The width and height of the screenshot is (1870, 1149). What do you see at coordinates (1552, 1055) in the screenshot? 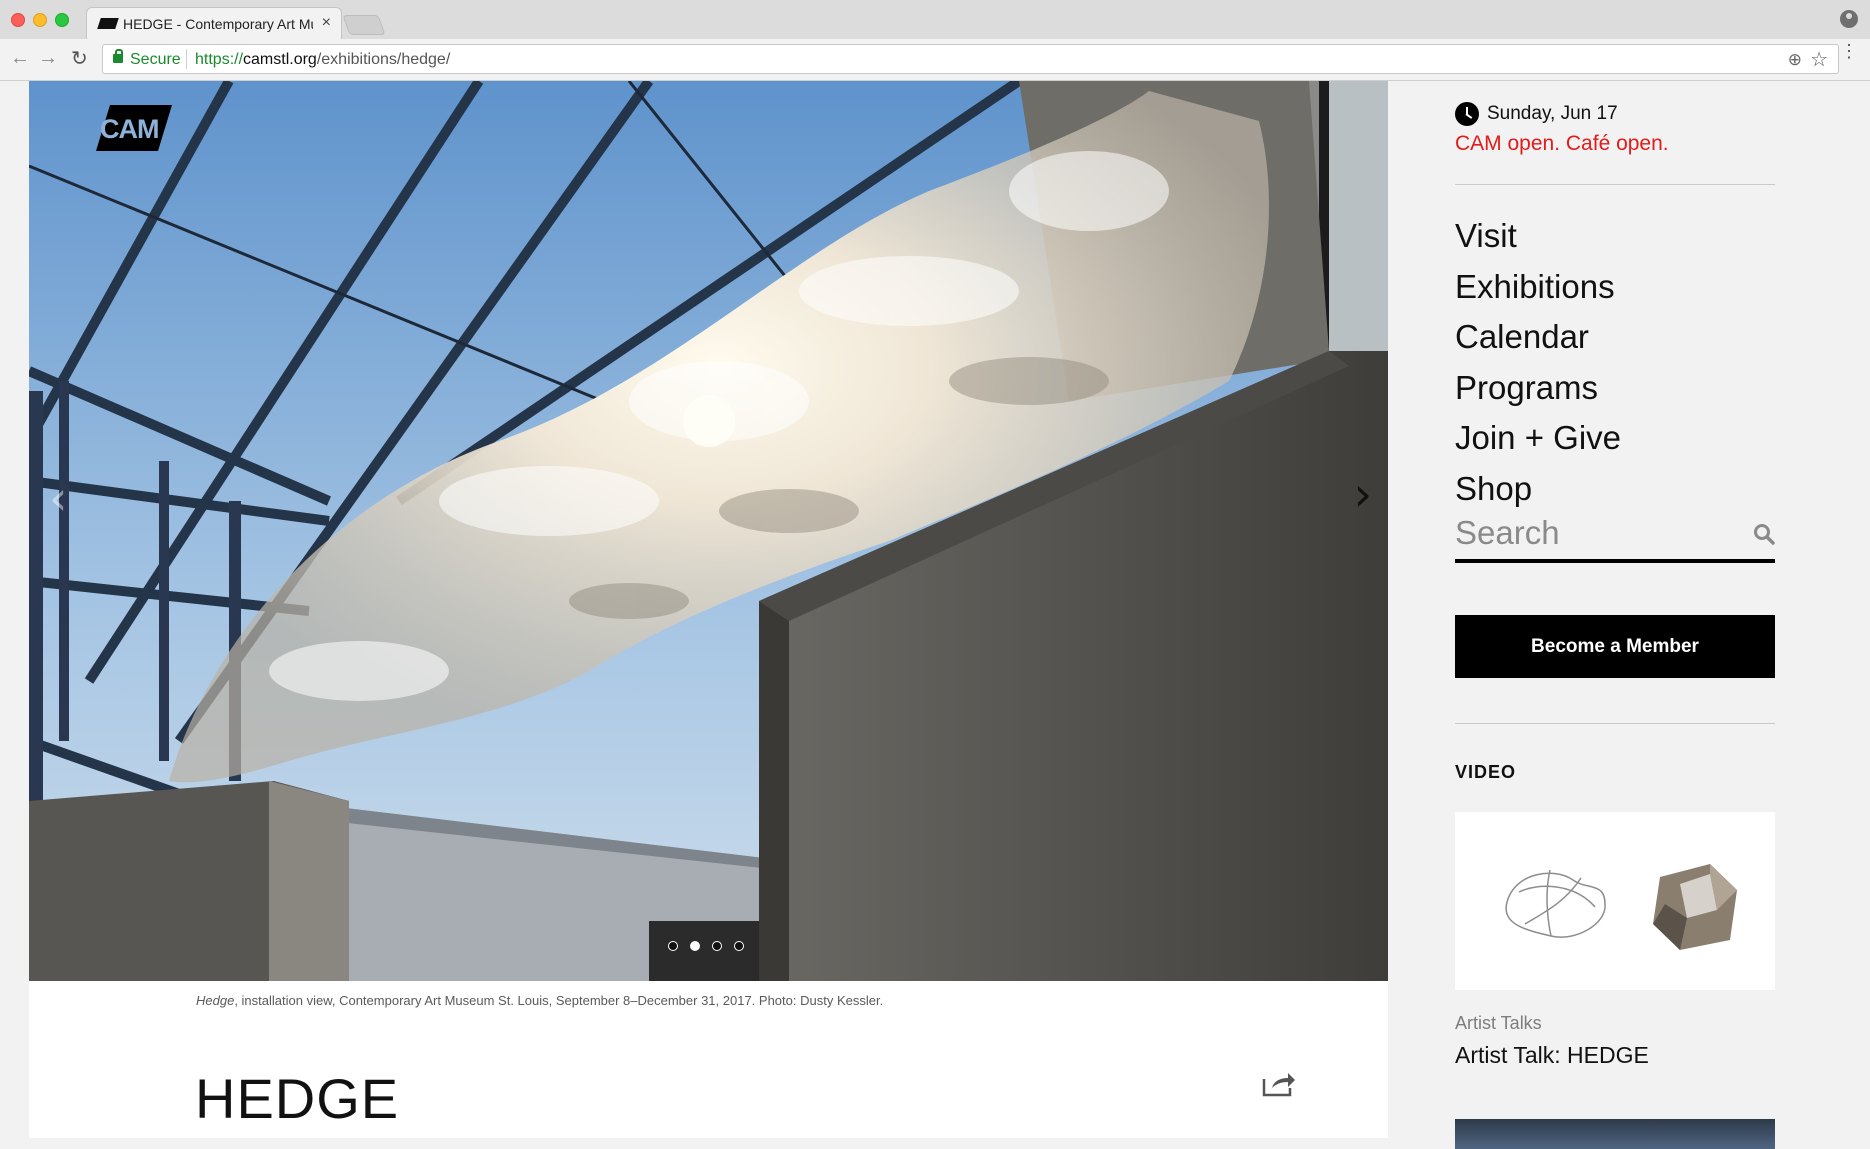
I see `video-title-link: Artist Talk: HEDGE` at bounding box center [1552, 1055].